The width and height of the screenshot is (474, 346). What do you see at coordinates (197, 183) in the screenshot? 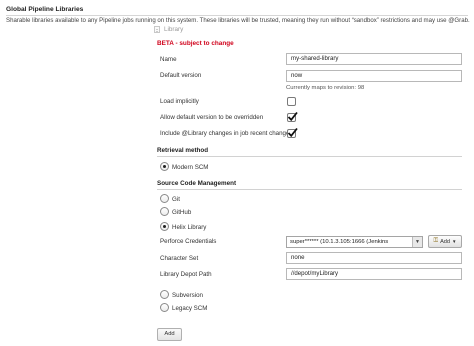
I see `scm-heading: Source Code Management` at bounding box center [197, 183].